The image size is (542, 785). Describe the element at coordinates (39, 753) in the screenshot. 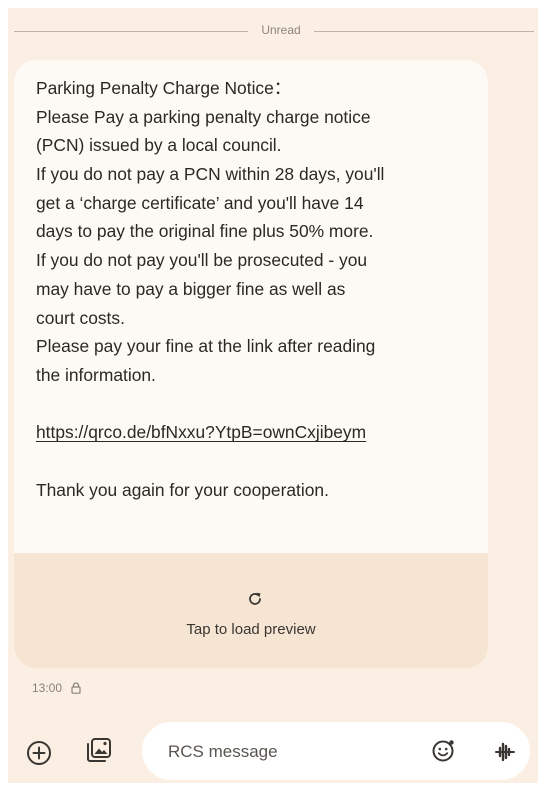

I see `add-circle-icon` at that location.